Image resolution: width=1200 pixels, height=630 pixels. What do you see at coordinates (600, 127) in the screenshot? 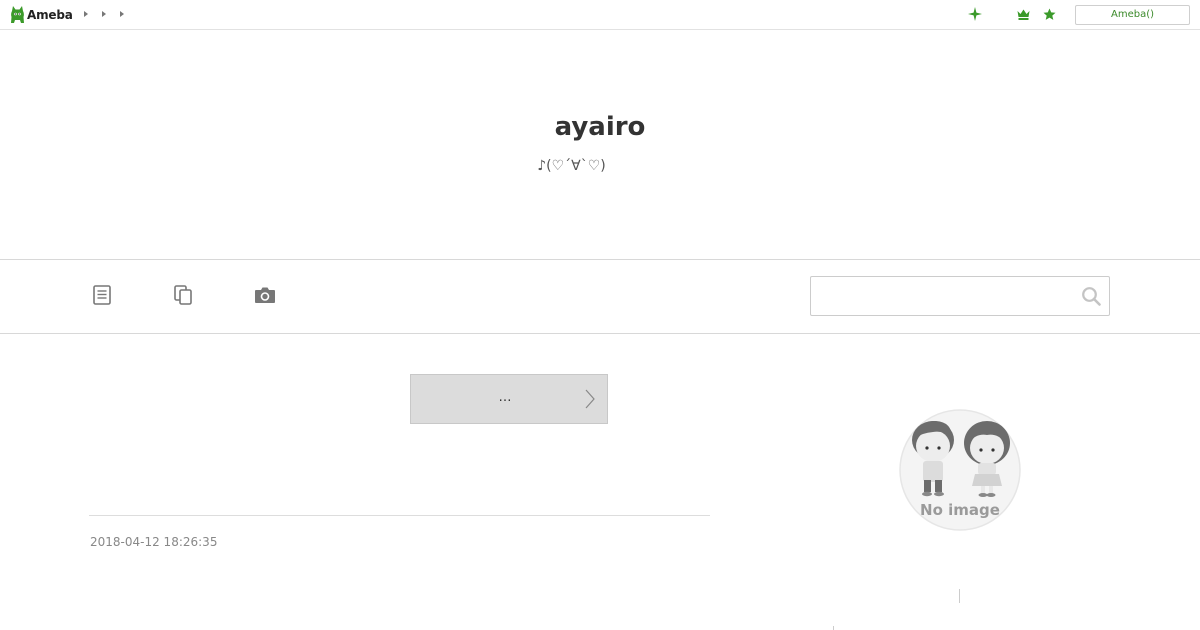
I see `blog-title: ayairo` at bounding box center [600, 127].